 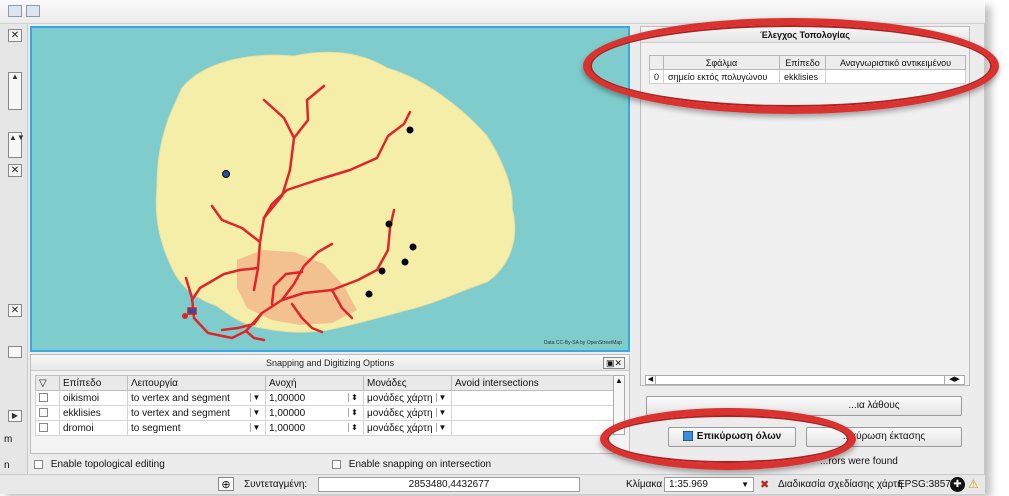 What do you see at coordinates (651, 380) in the screenshot?
I see `scroll-left-icon: ◀` at bounding box center [651, 380].